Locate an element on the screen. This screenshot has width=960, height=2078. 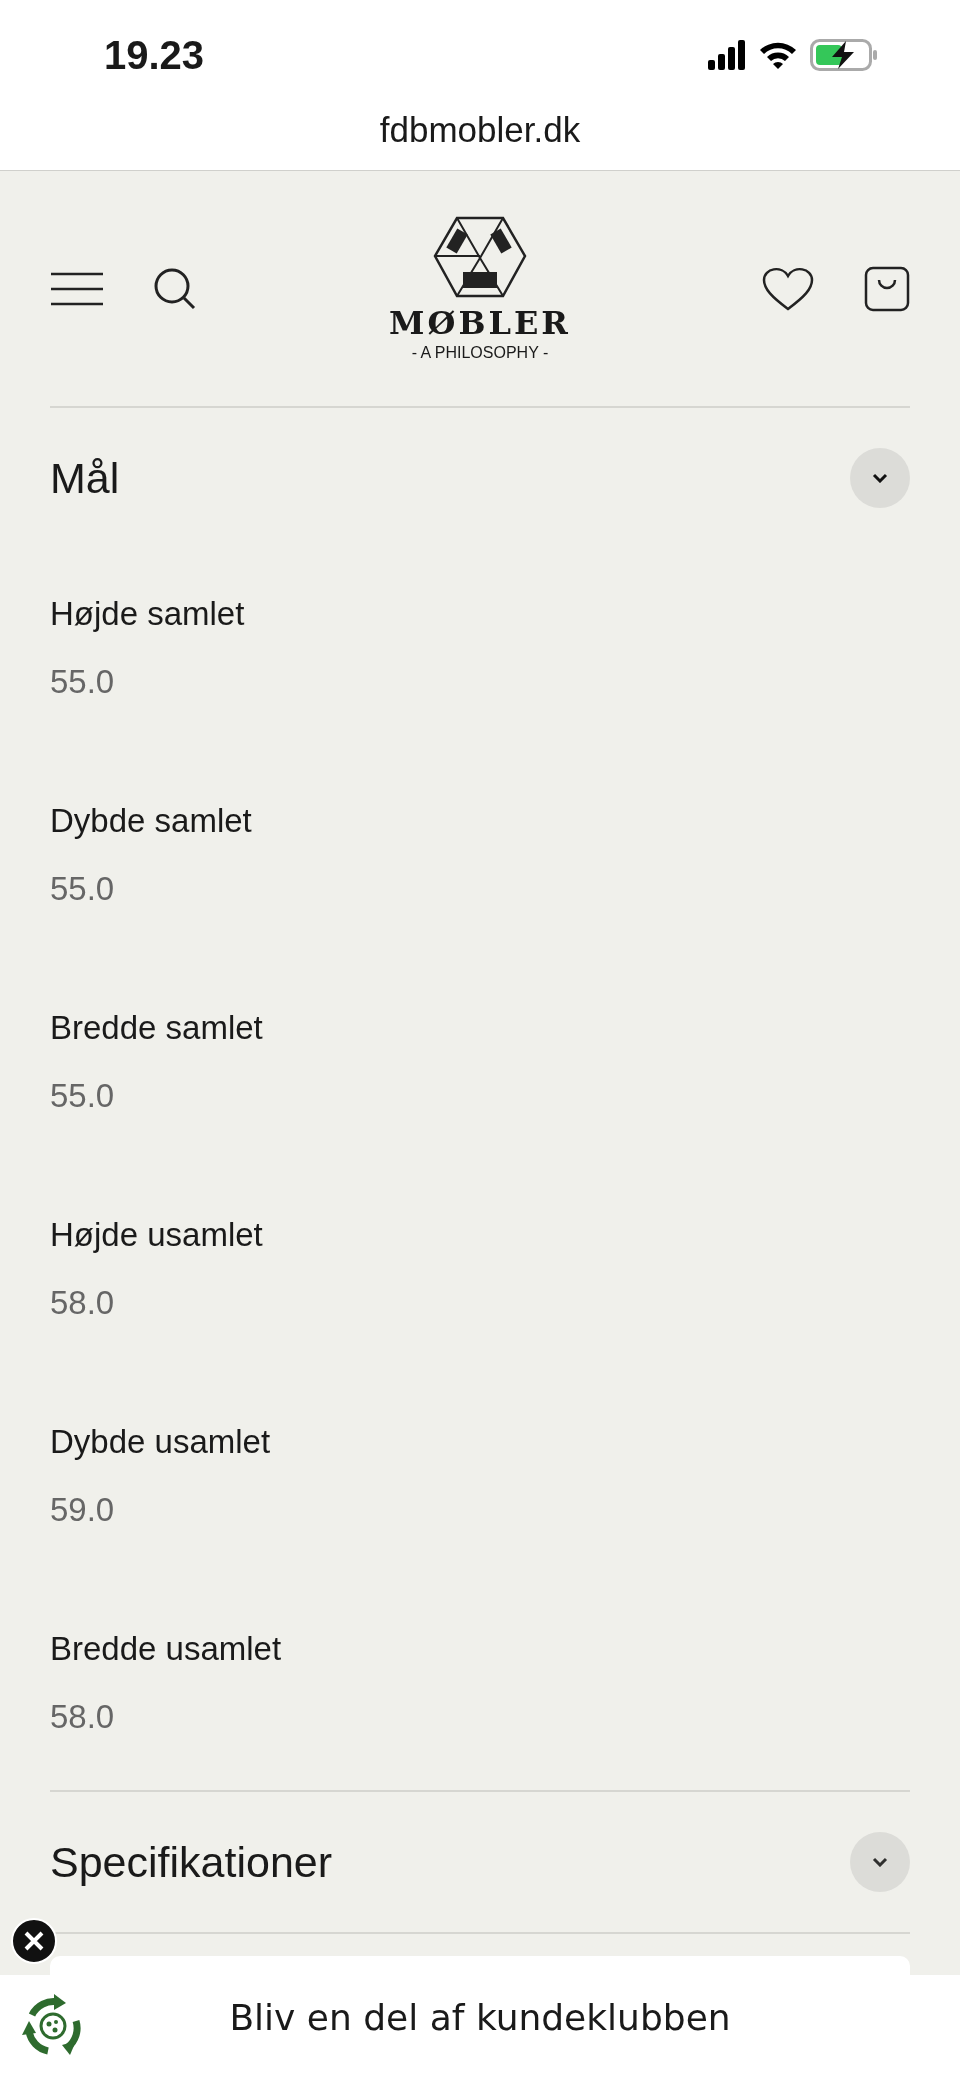
section-title: Specifikationer is located at coordinates (191, 1862).